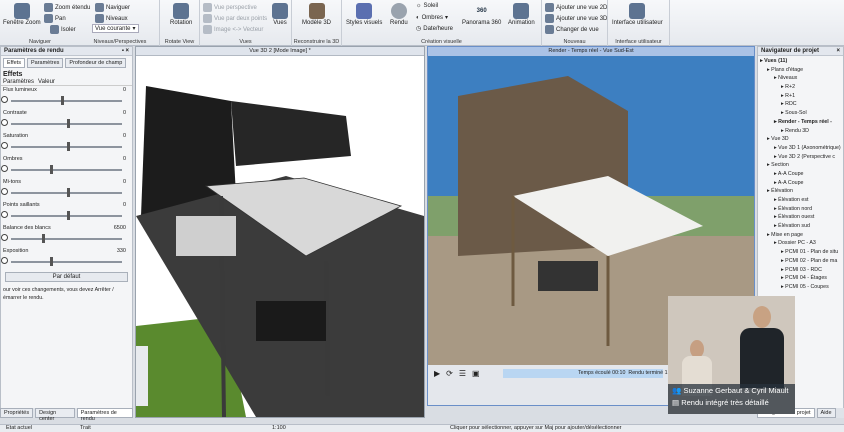  I want to click on group-rebuild: Modèle 3D Reconstruire la 3D, so click(317, 23).